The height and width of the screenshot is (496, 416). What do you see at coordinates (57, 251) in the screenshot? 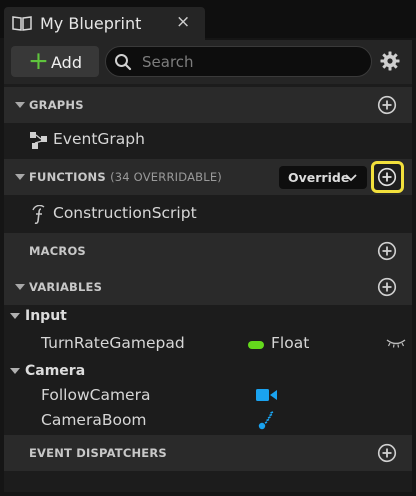
I see `section-title: MACROS` at bounding box center [57, 251].